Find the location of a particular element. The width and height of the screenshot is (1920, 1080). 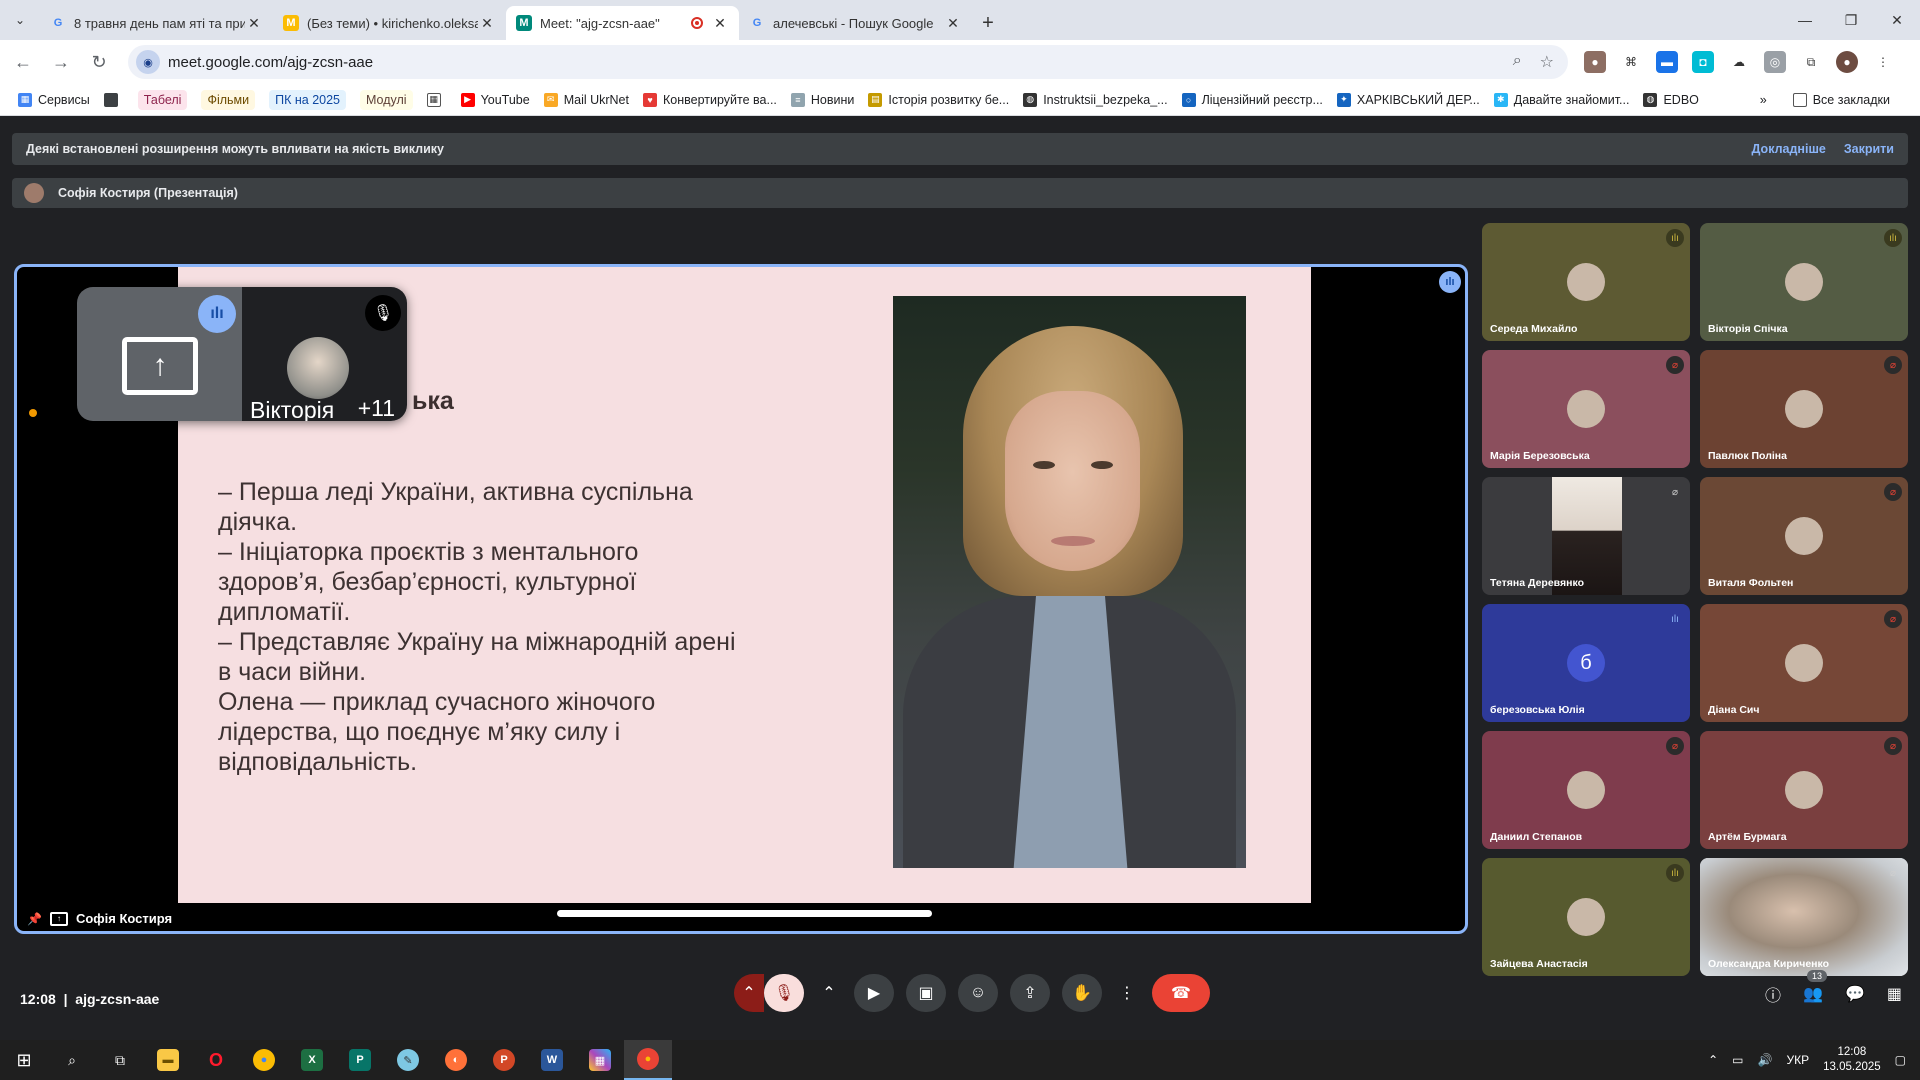

zoom-icon: ⌕ is located at coordinates (1517, 62).